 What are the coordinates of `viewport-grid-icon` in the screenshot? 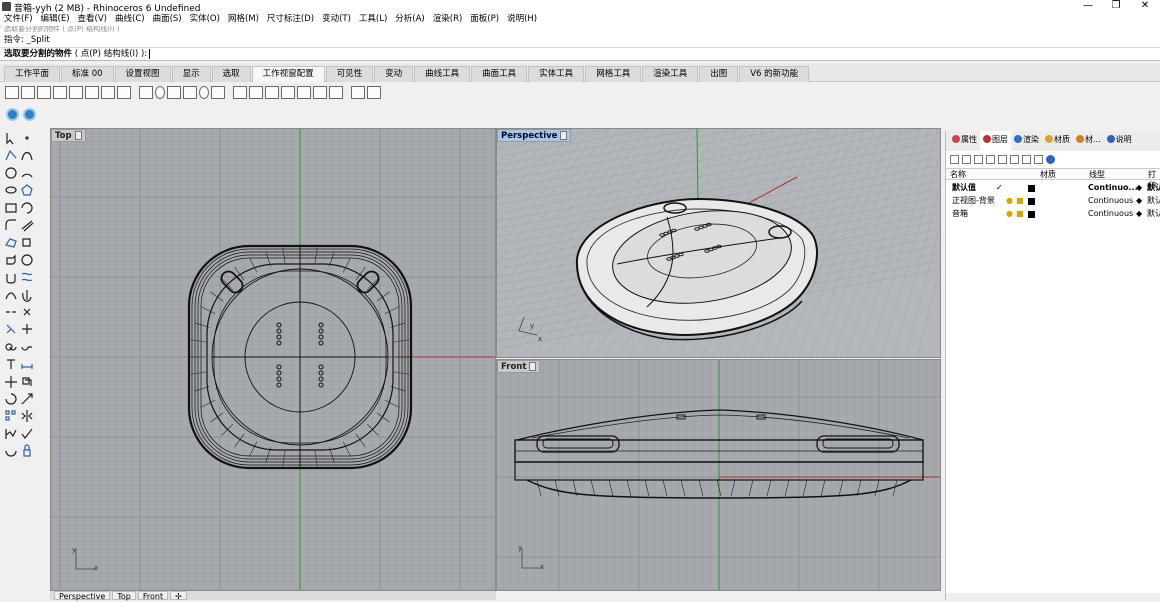 It's located at (108, 92).